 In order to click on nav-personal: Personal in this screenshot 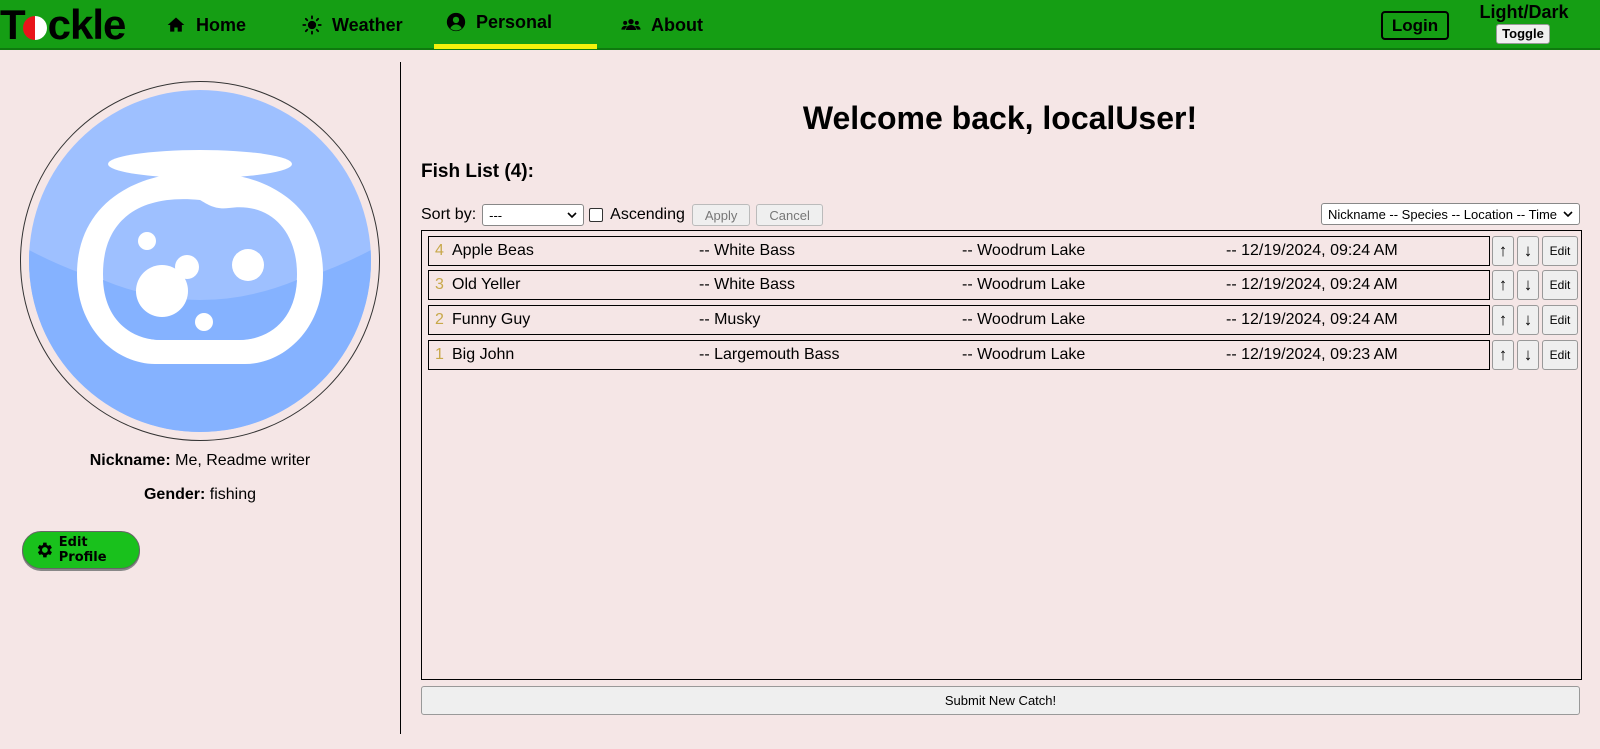, I will do `click(515, 24)`.